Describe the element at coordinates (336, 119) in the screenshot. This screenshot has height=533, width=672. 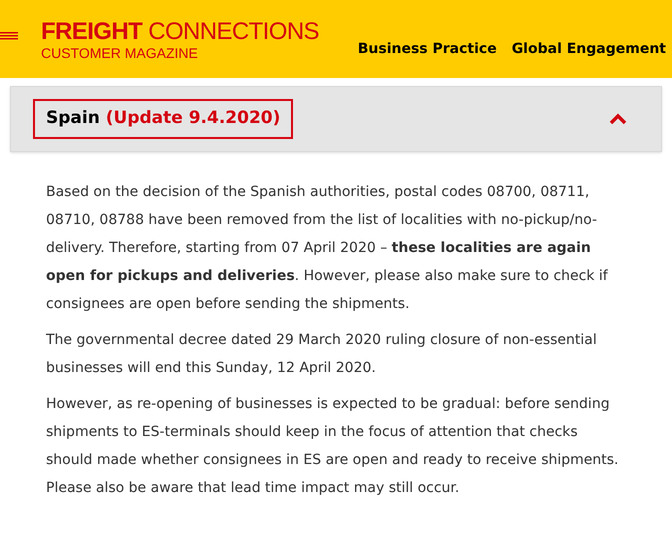
I see `accordion-header: Spain (Update 9.4.2020)` at that location.